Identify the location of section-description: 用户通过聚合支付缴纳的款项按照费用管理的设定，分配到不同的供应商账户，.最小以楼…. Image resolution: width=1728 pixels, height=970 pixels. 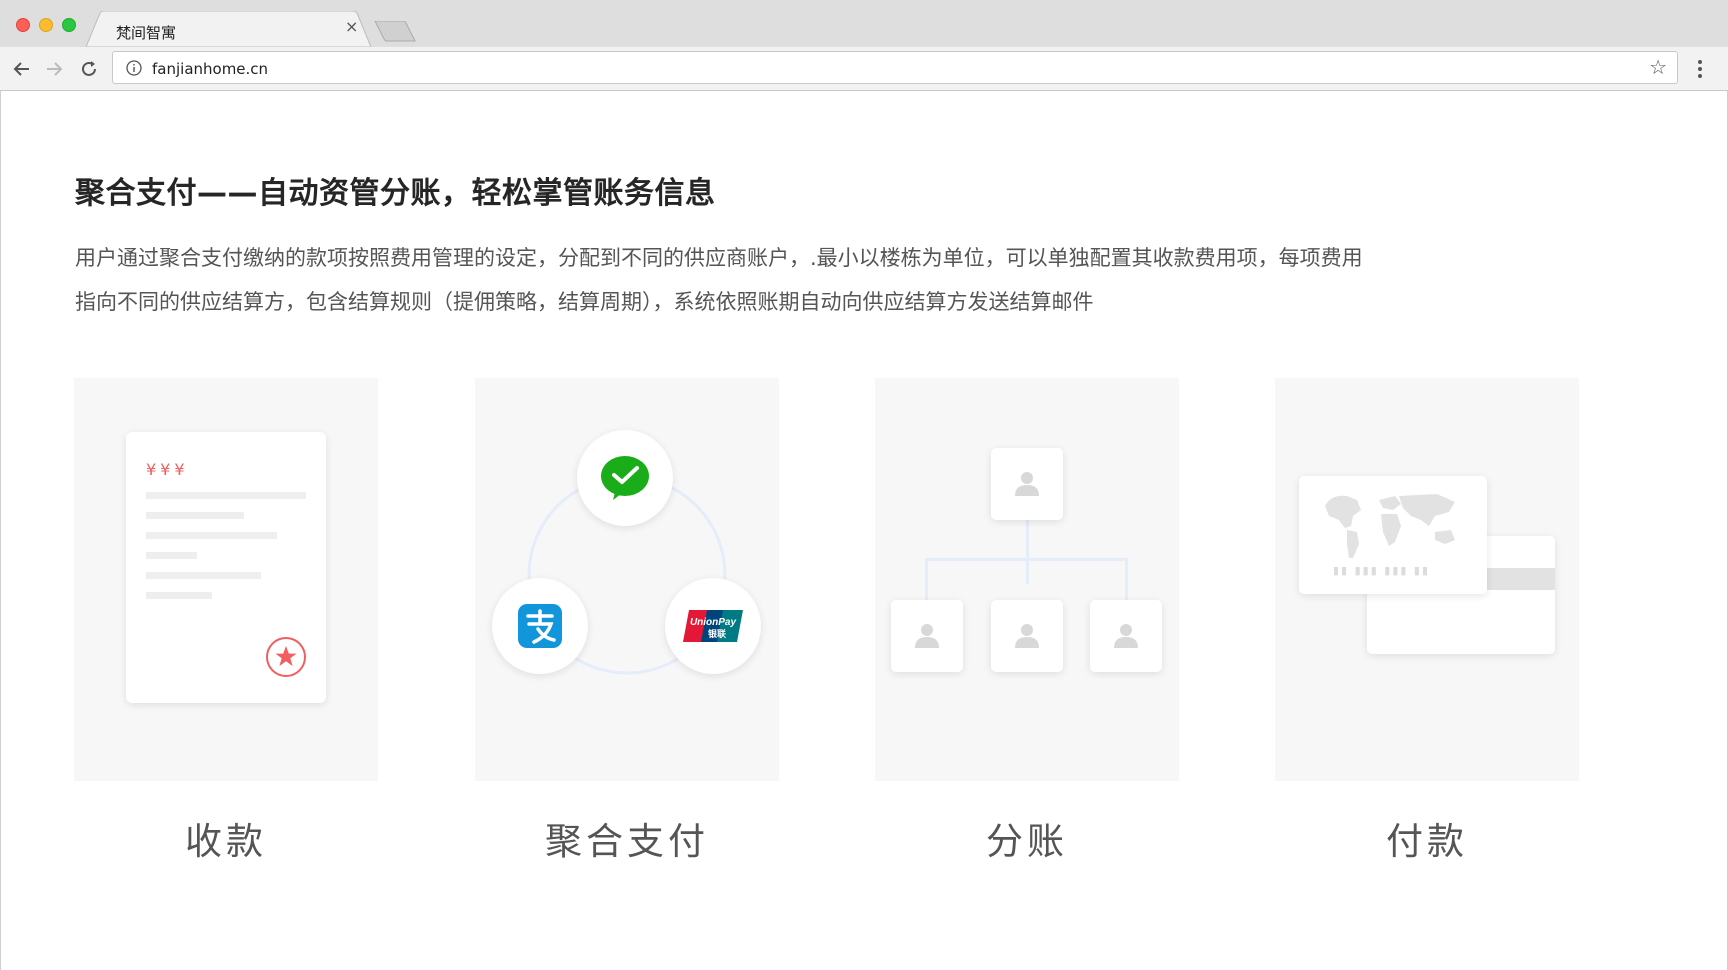
(820, 280).